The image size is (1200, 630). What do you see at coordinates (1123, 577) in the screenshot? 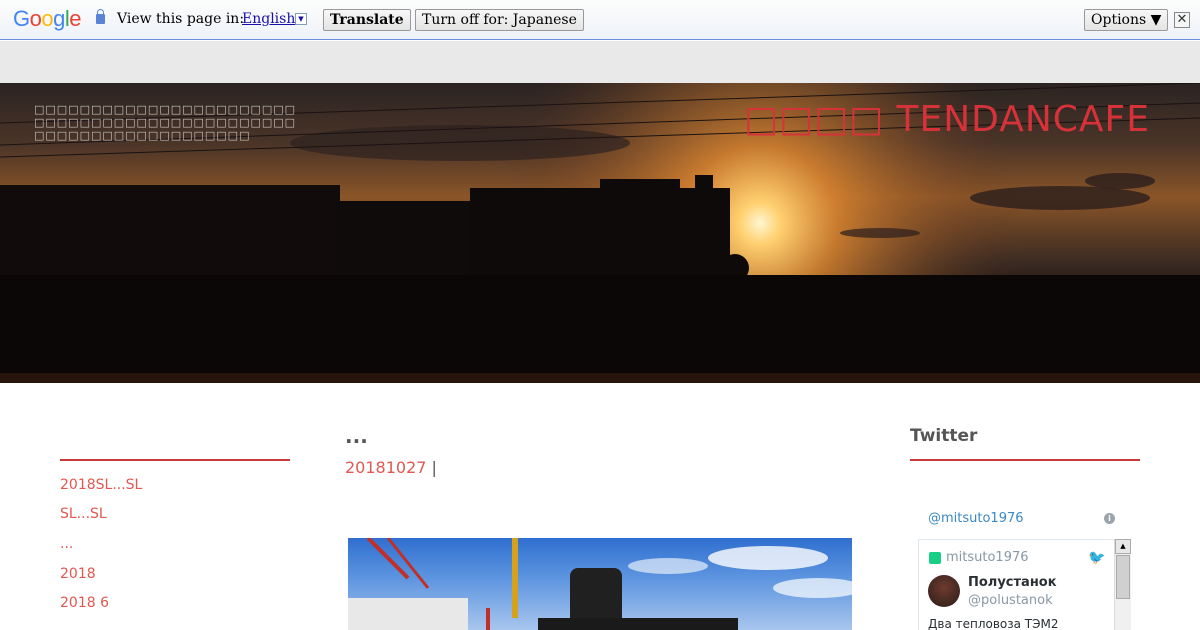
I see `scrollbar-thumb` at bounding box center [1123, 577].